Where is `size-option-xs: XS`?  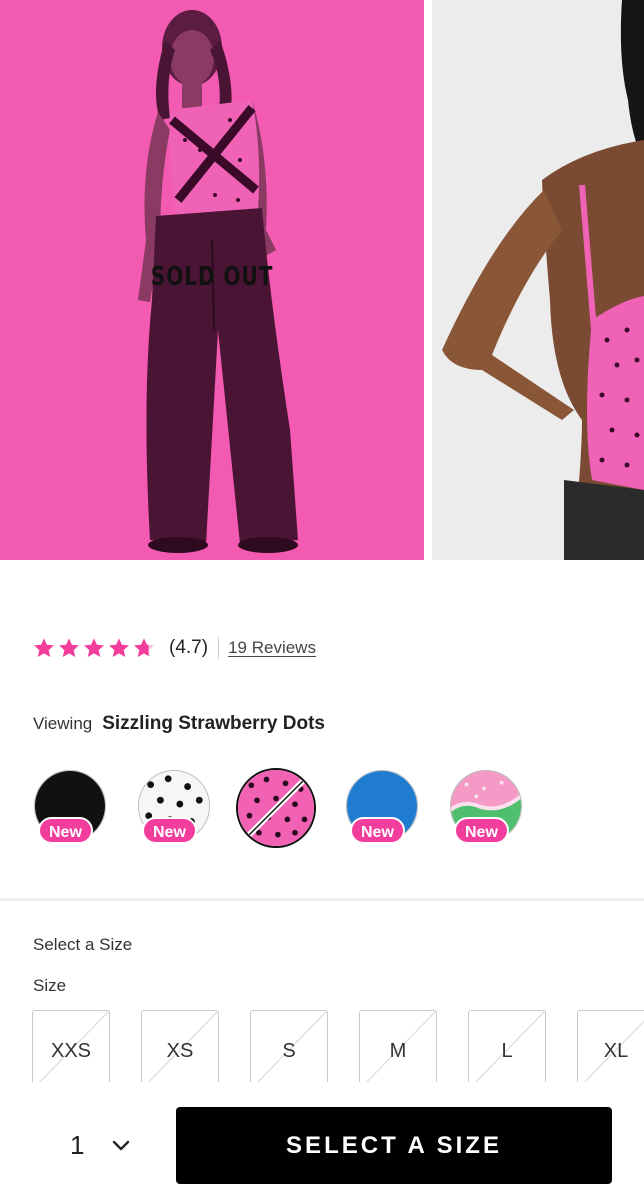 size-option-xs: XS is located at coordinates (180, 1046).